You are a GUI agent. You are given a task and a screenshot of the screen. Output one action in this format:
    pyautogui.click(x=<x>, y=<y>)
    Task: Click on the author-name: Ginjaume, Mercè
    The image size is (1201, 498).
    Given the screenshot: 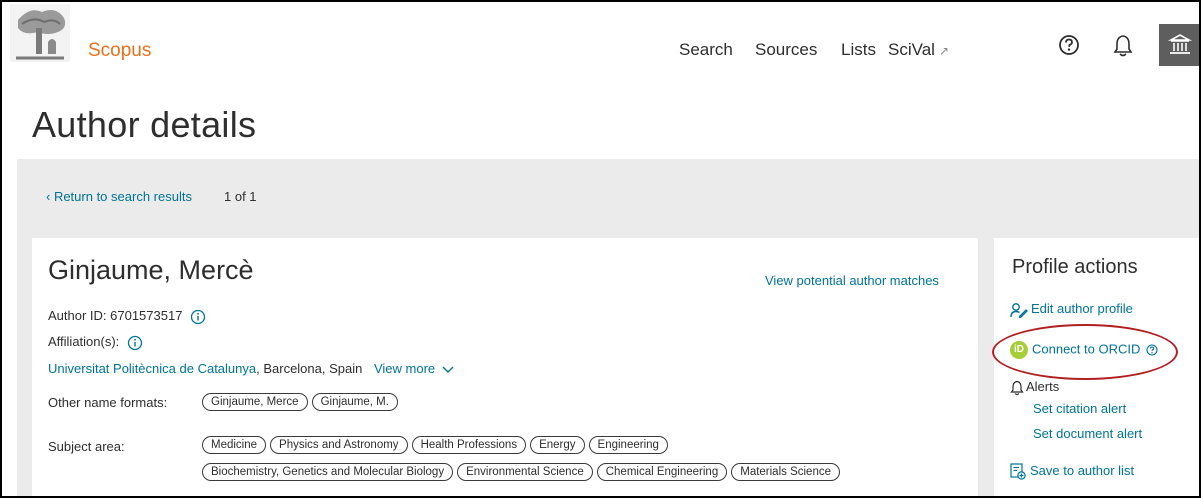 What is the action you would take?
    pyautogui.click(x=151, y=270)
    